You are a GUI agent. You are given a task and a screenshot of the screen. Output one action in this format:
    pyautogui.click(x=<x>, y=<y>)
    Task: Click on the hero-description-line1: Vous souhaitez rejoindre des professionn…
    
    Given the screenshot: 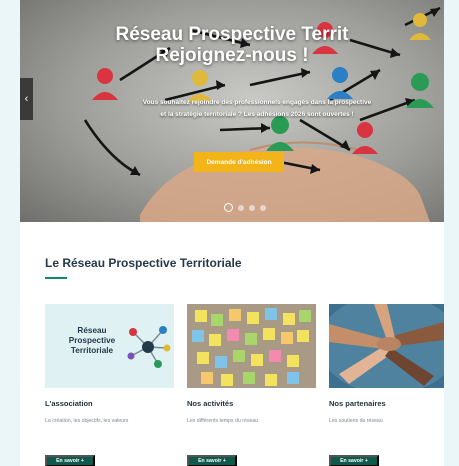 What is the action you would take?
    pyautogui.click(x=257, y=102)
    